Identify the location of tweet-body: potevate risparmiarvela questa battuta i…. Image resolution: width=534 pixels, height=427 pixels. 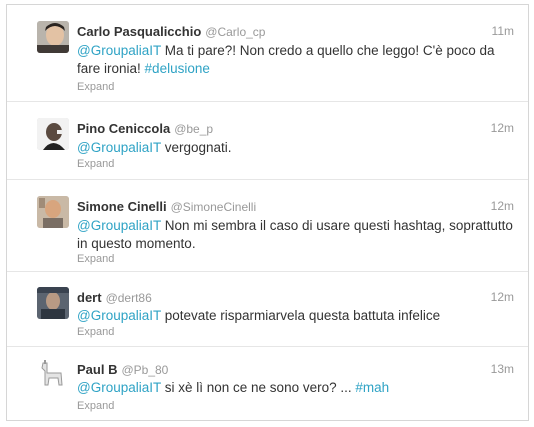
(301, 315).